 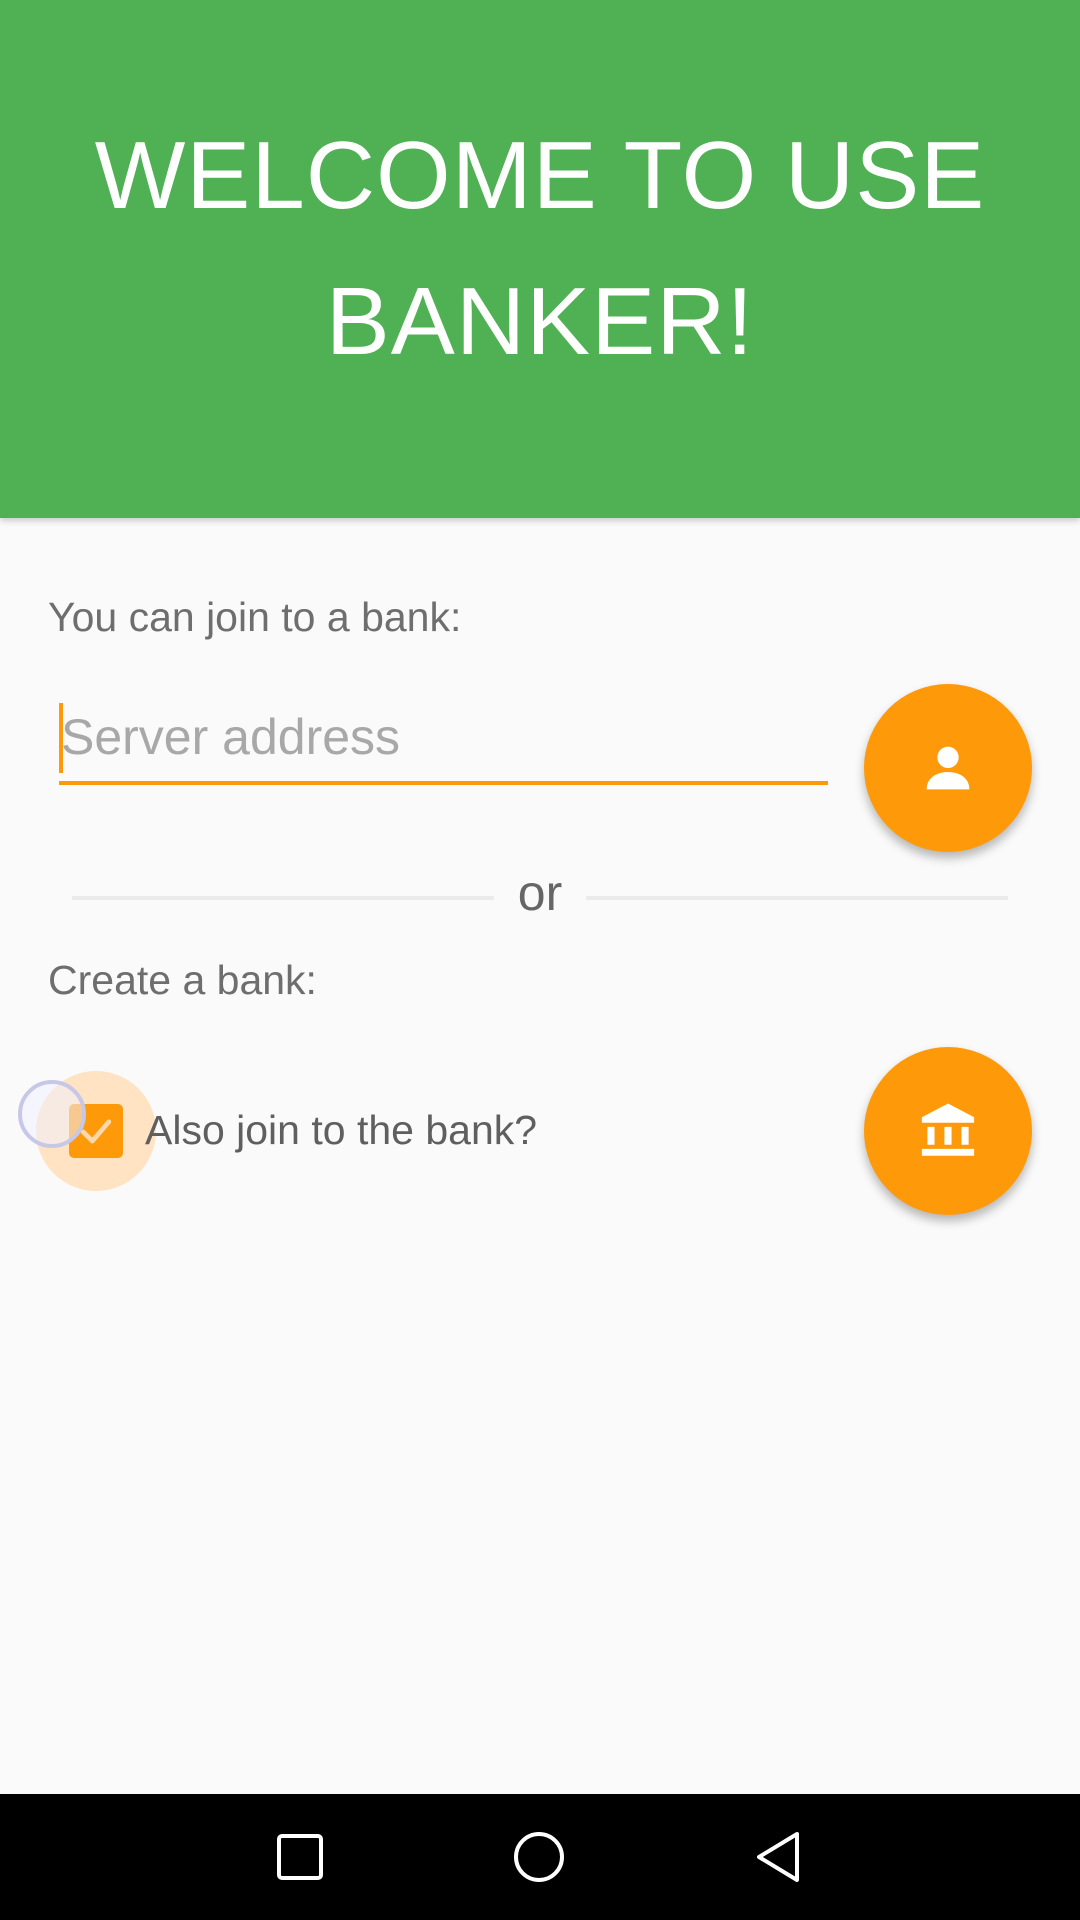 I want to click on create-bank-button, so click(x=948, y=1131).